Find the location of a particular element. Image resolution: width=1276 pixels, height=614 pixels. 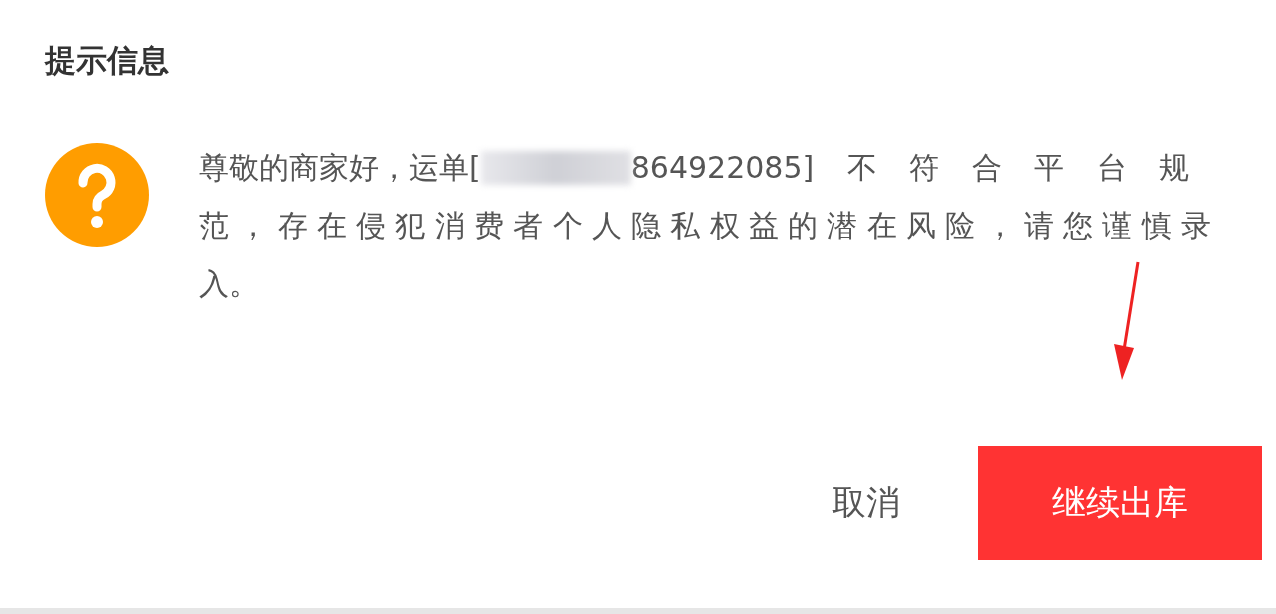

message-text: 尊敬的商家好，运单[ is located at coordinates (340, 168).